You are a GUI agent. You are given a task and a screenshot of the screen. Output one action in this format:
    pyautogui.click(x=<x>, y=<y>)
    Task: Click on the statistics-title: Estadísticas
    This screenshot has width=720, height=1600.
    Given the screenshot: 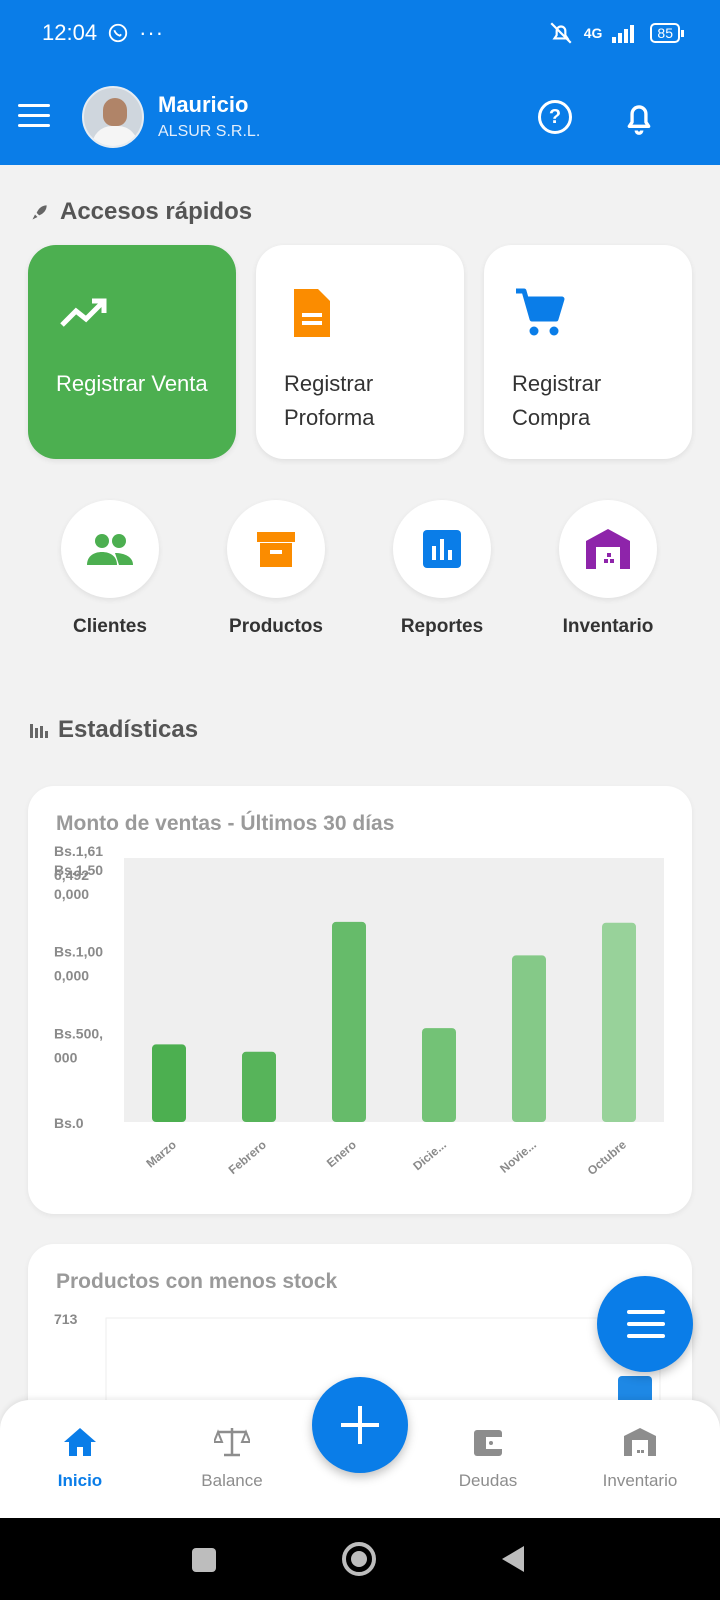 What is the action you would take?
    pyautogui.click(x=128, y=729)
    